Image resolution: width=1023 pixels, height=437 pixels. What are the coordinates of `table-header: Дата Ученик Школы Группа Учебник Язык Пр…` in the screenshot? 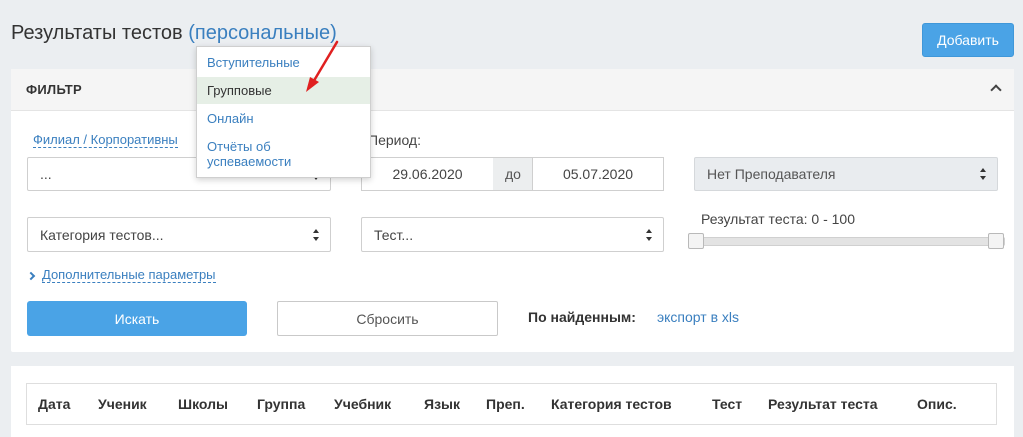 It's located at (511, 404).